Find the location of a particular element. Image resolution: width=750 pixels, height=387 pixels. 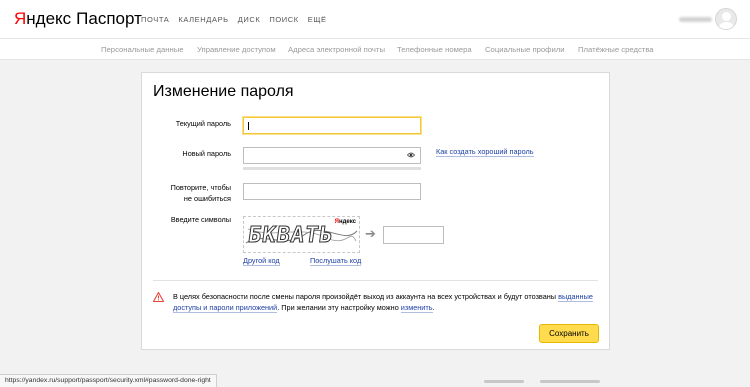

services-nav: ПОЧТА КАЛЕНДАРЬ ДИСК ПОИСК ЕЩЁ is located at coordinates (234, 19).